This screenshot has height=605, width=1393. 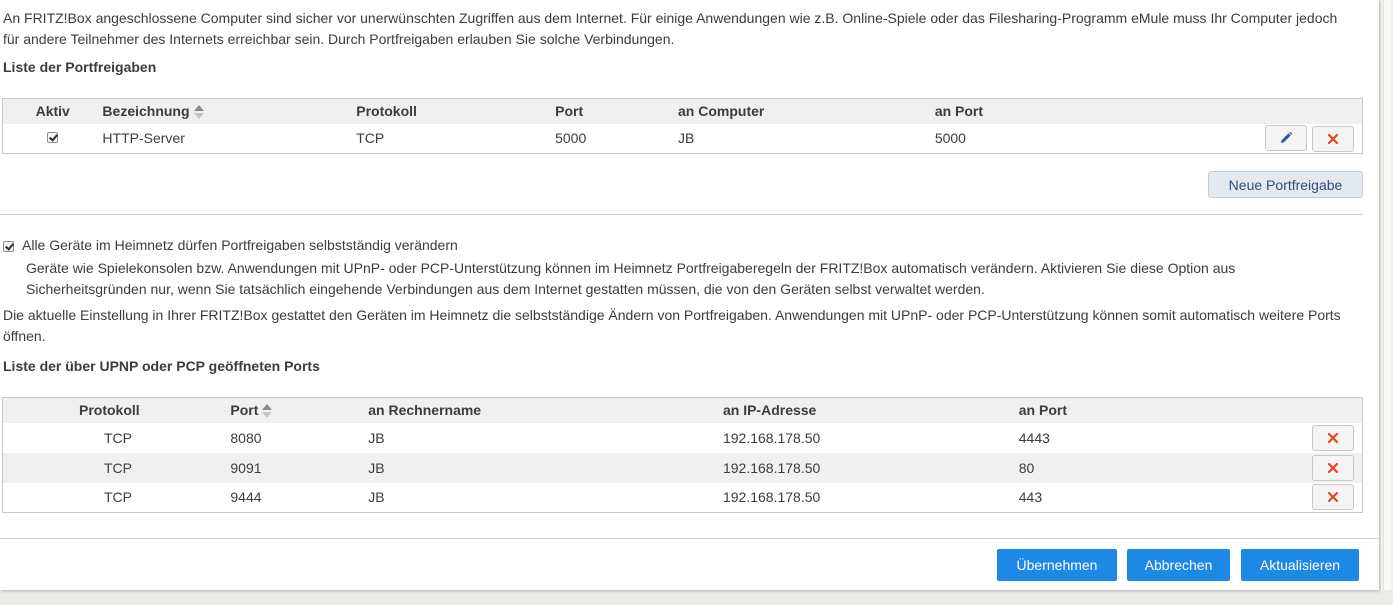 I want to click on table-row: TCP 8080 JB 192.168.178.50 4443, so click(x=683, y=438).